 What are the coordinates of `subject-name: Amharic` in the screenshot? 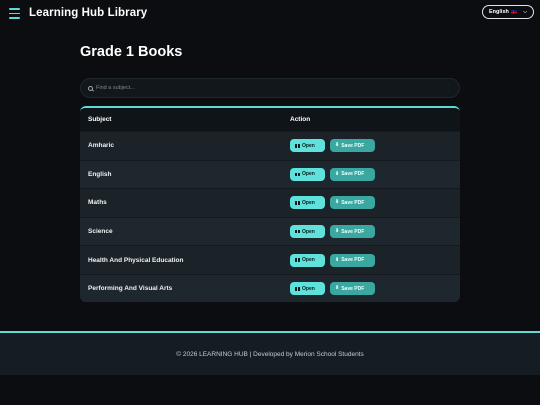 It's located at (101, 146).